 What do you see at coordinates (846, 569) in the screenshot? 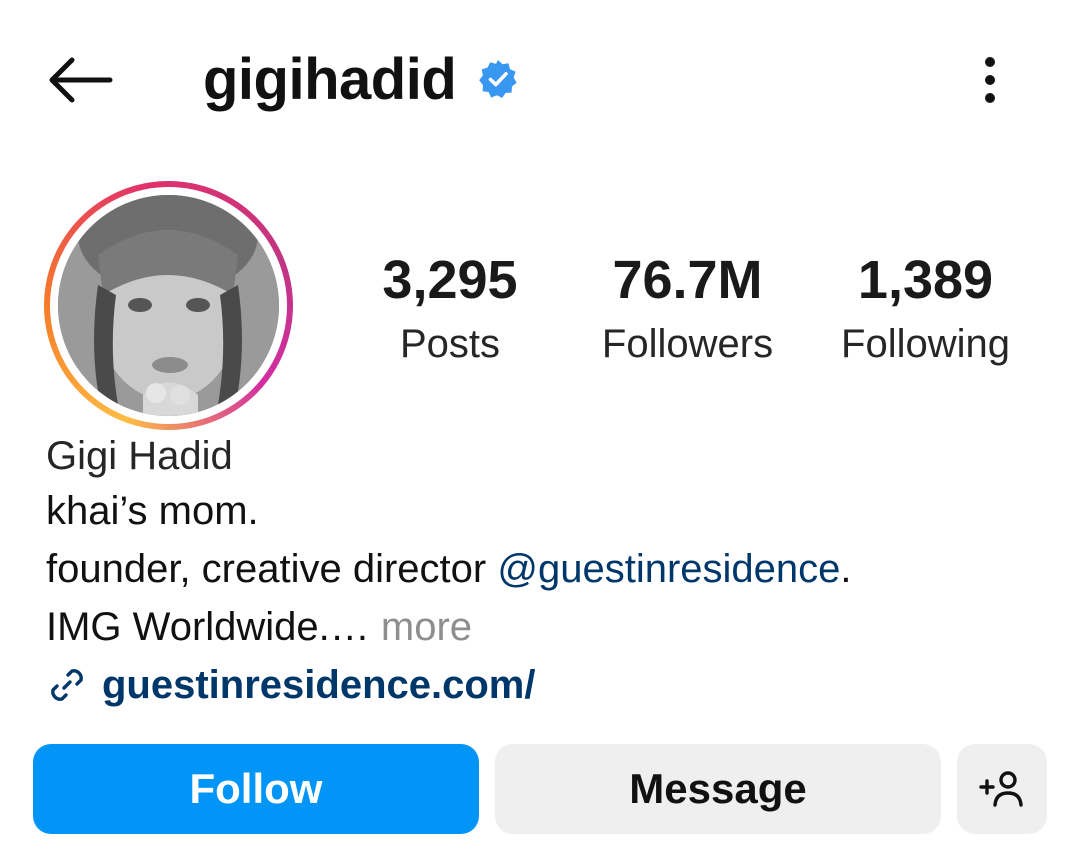
I see `bio-line-2-end: .` at bounding box center [846, 569].